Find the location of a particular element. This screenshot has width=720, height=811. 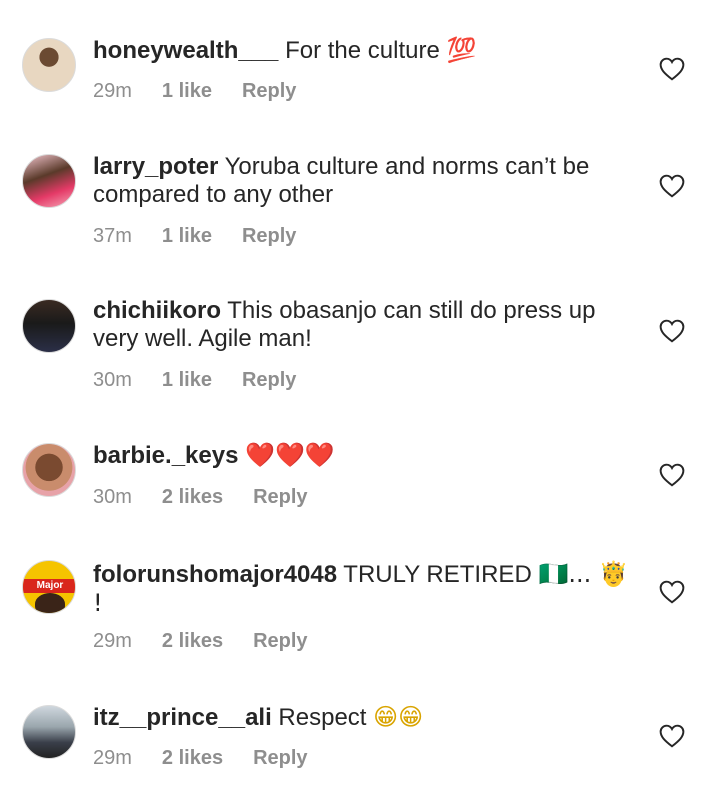

comment-body: honeywealth___ For the culture 💯 is located at coordinates (363, 50).